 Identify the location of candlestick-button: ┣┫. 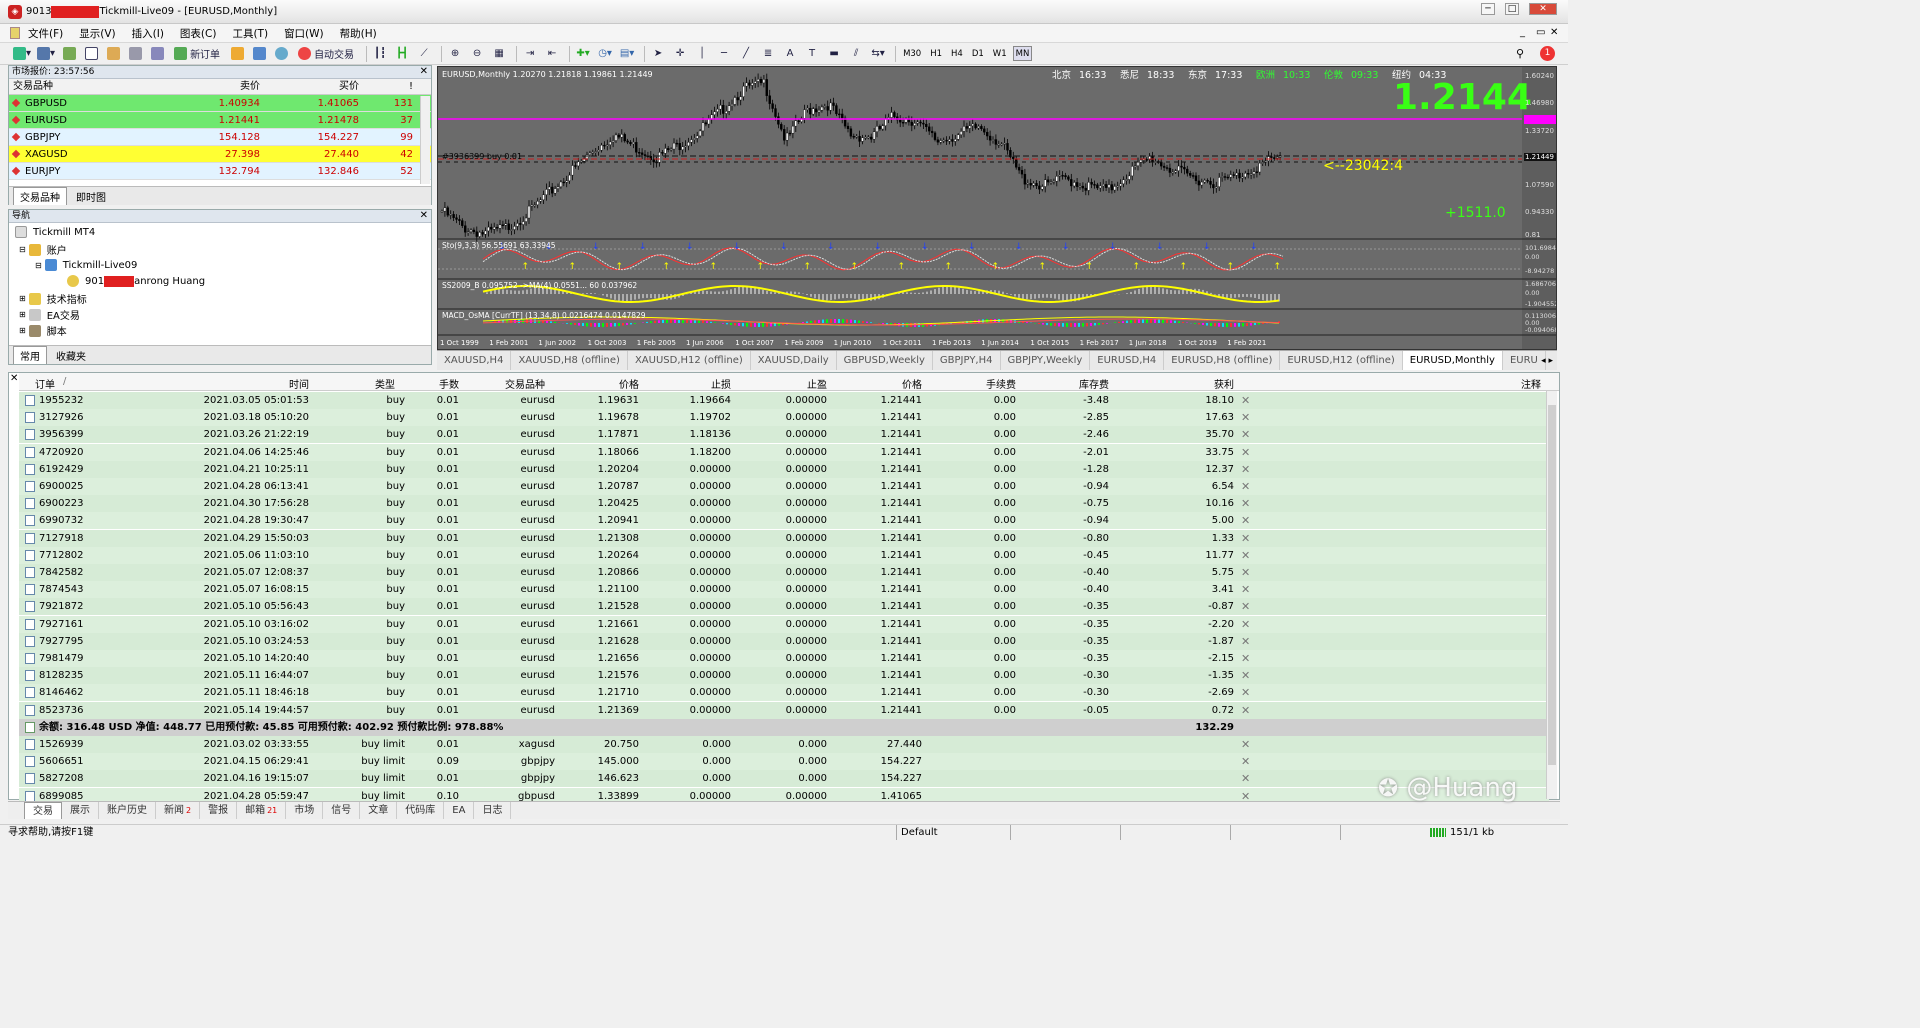
(402, 54).